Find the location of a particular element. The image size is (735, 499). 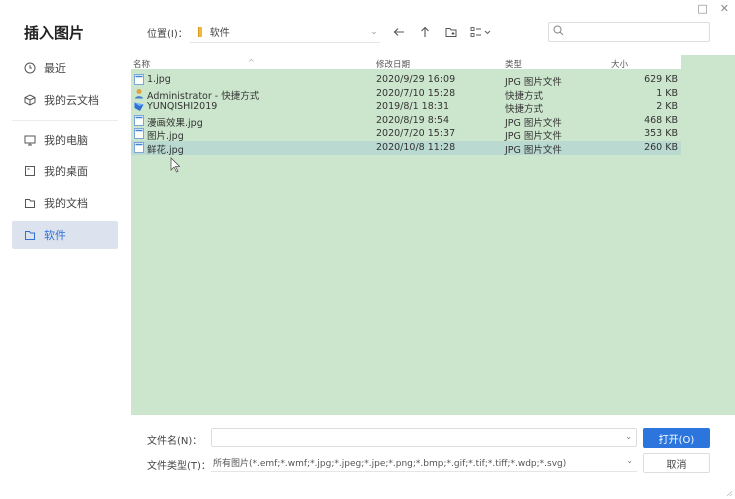

view-mode-icon is located at coordinates (482, 32).